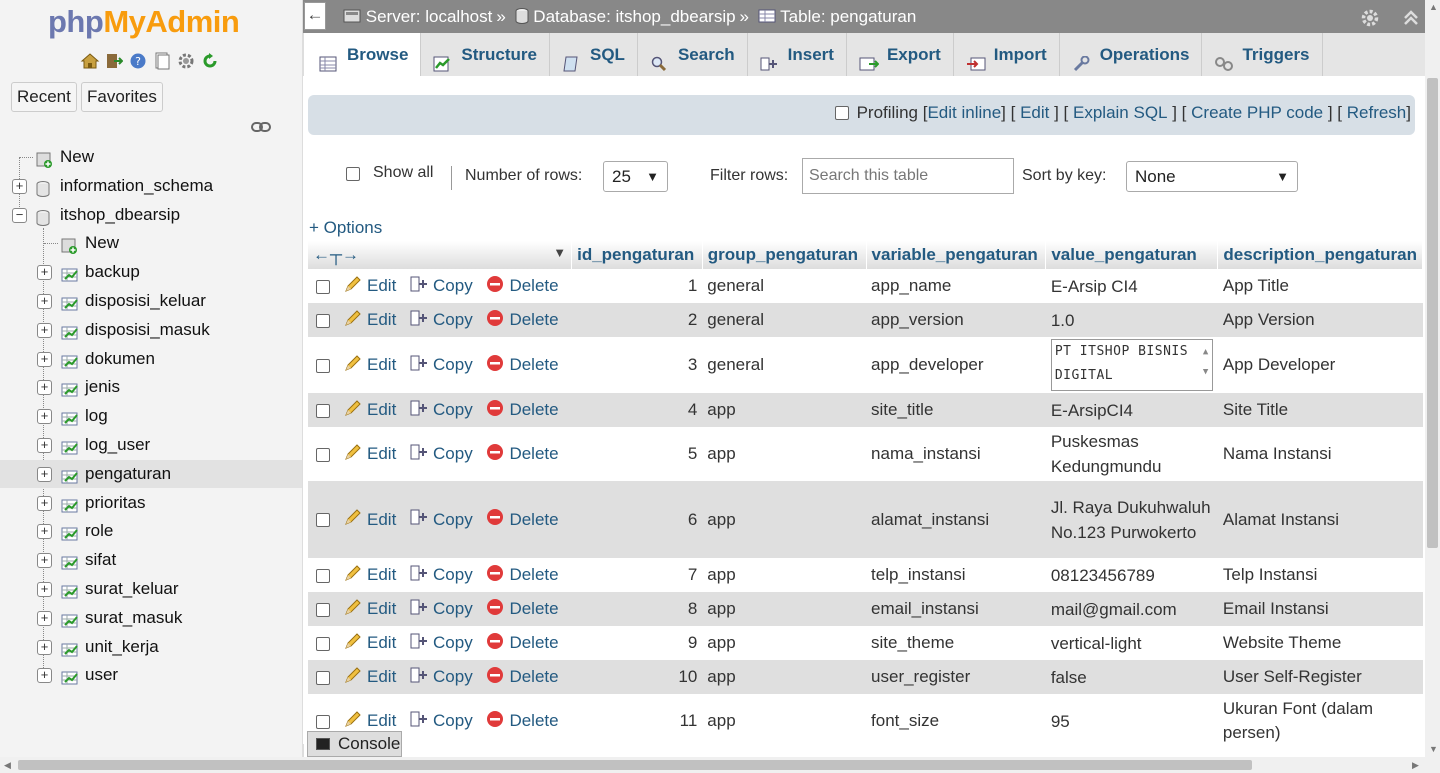 The image size is (1440, 773). I want to click on tree-item-label: log, so click(96, 416).